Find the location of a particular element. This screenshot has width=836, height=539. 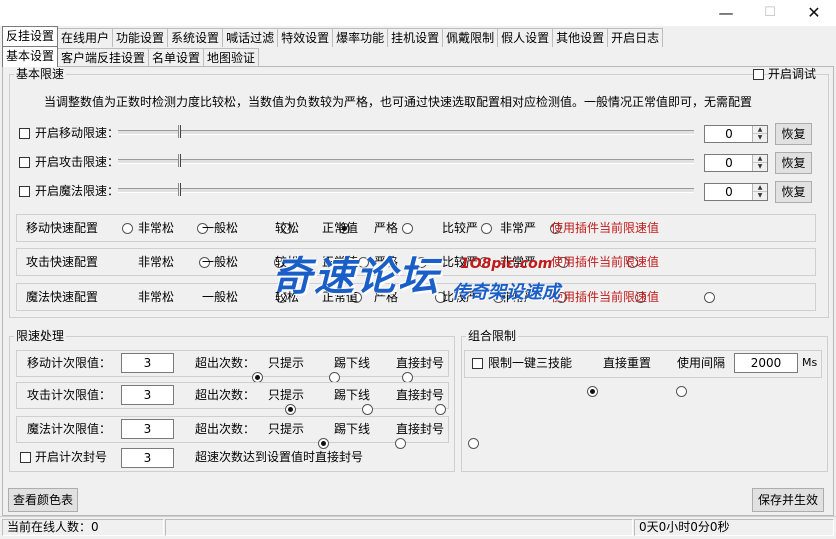

magic-speed-slider is located at coordinates (406, 190).